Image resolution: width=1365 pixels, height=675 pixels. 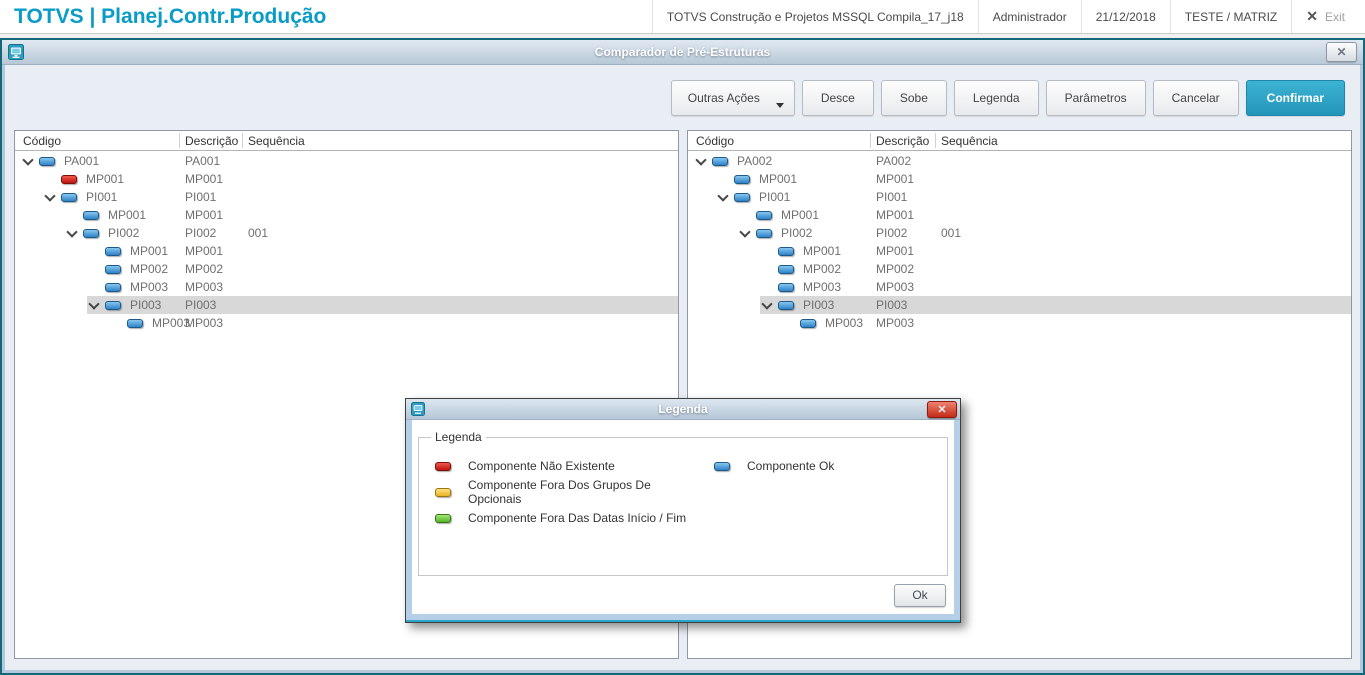 I want to click on app-brand: TOTVS | Planej.Contr.Produção, so click(x=170, y=16).